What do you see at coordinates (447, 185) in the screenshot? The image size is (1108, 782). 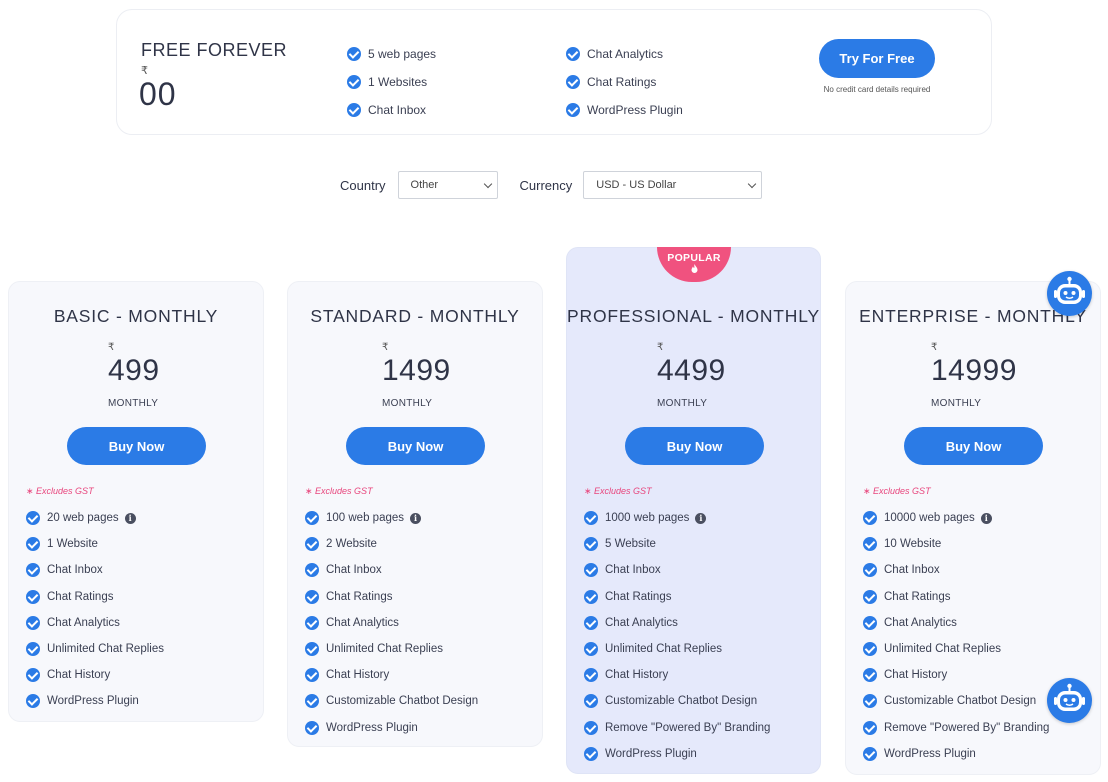 I see `country-select: Other` at bounding box center [447, 185].